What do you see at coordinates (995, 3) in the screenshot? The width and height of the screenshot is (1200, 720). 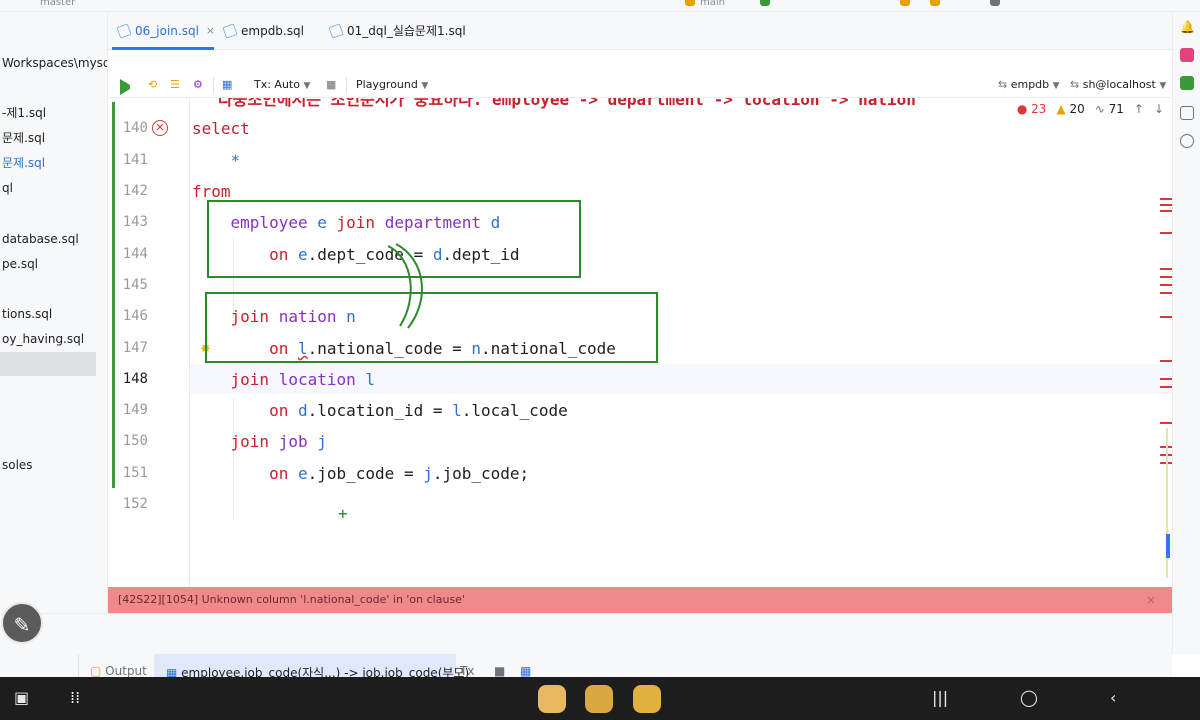 I see `stop-icon` at bounding box center [995, 3].